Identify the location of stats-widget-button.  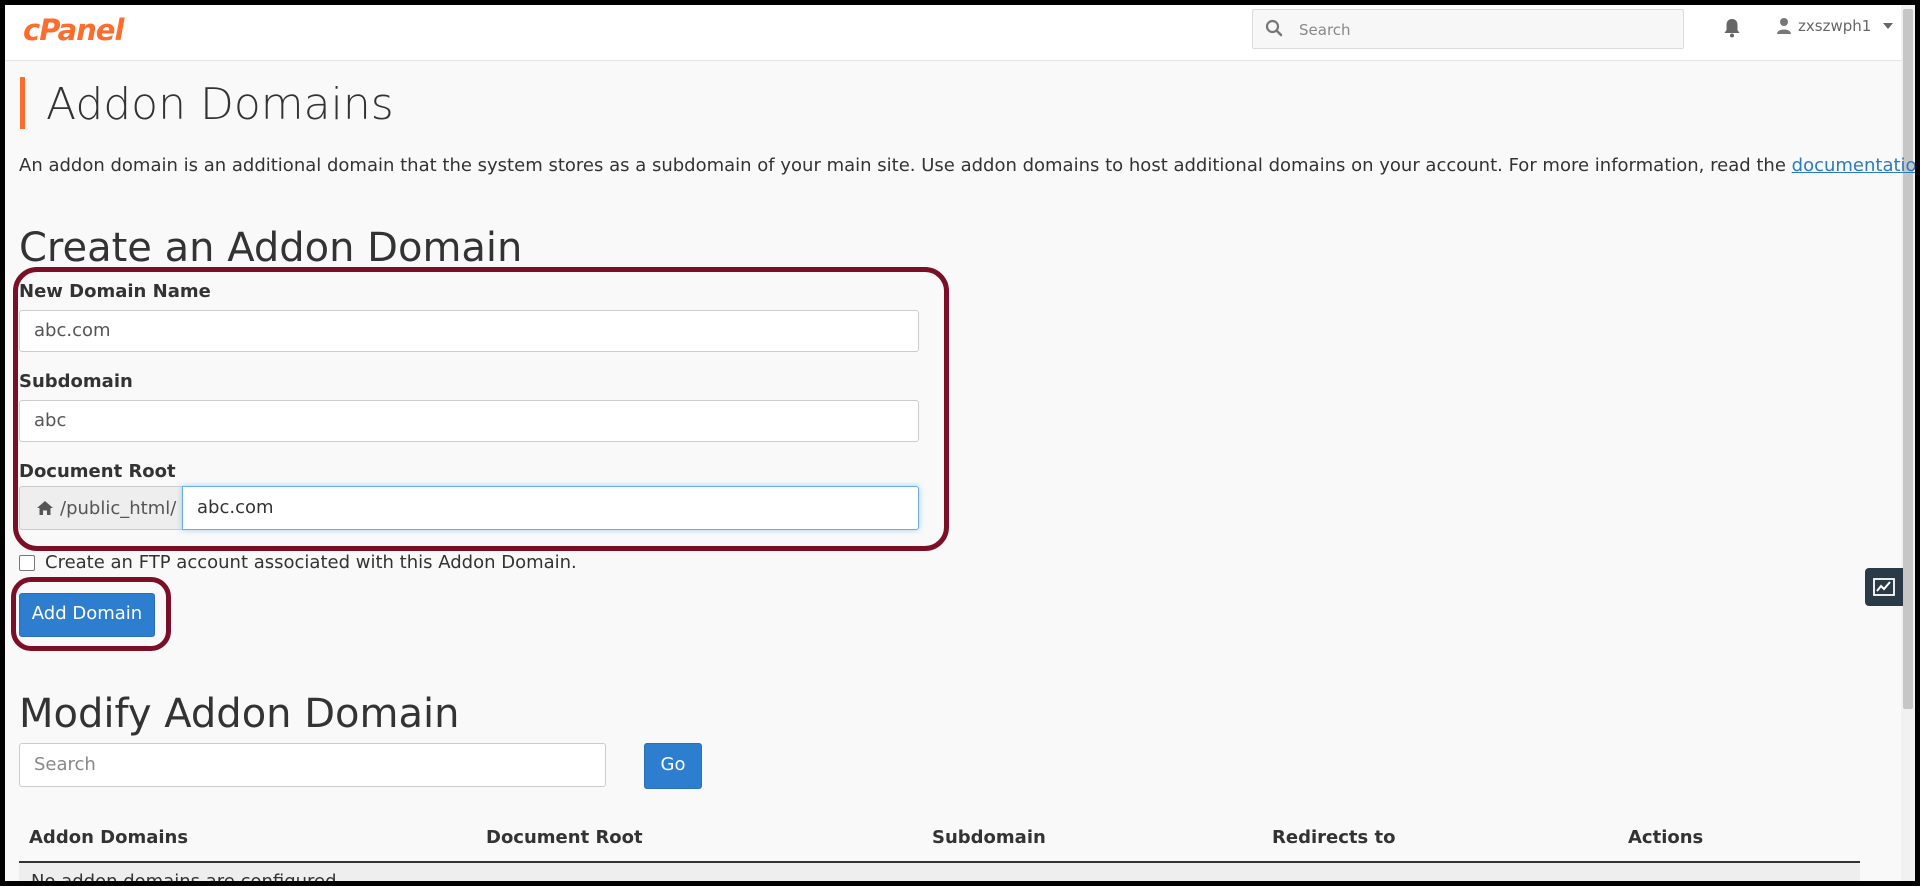
(1884, 587).